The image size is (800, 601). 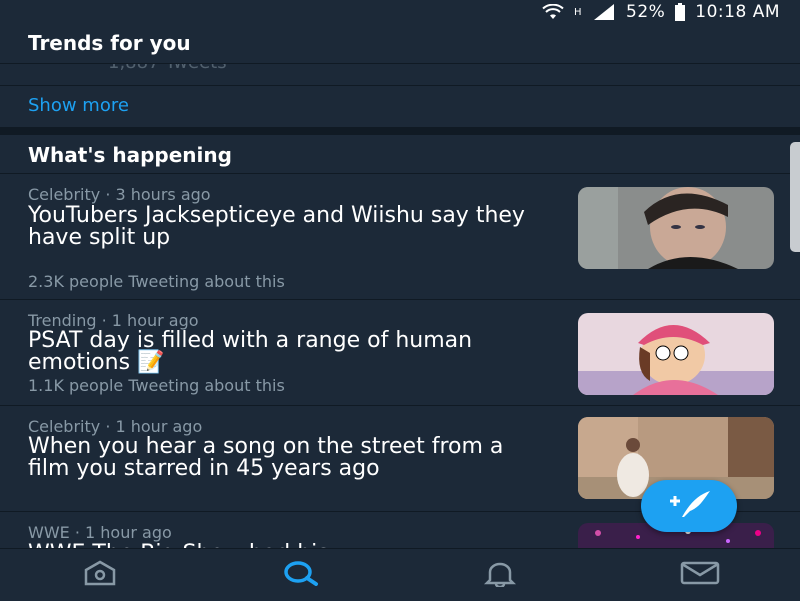 What do you see at coordinates (156, 385) in the screenshot?
I see `story-footer: 1.1K people Tweeting about this` at bounding box center [156, 385].